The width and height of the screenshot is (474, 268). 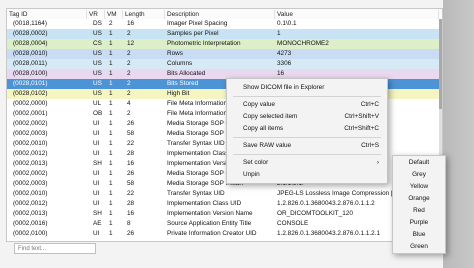 I want to click on color-option-yellow: Yellow, so click(x=419, y=187).